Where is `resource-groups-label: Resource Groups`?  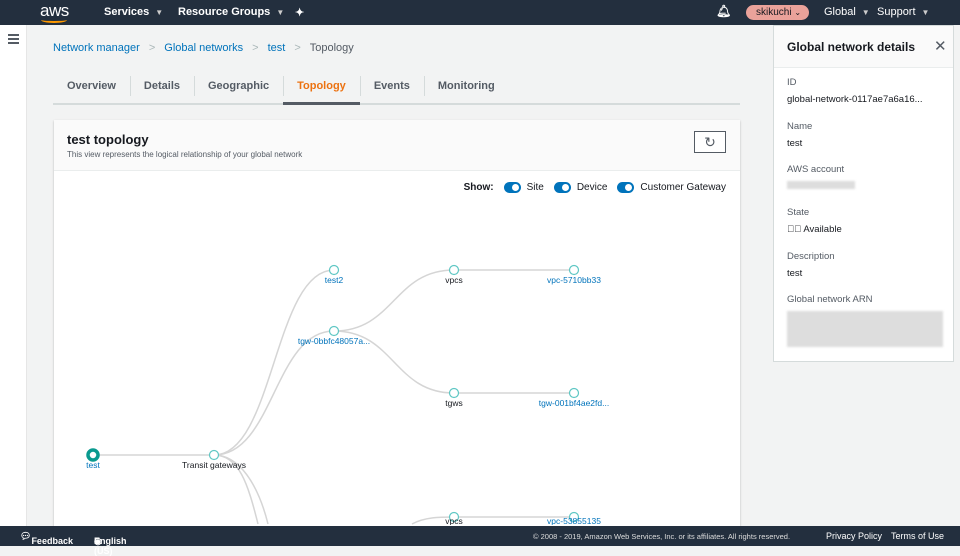
resource-groups-label: Resource Groups is located at coordinates (224, 12).